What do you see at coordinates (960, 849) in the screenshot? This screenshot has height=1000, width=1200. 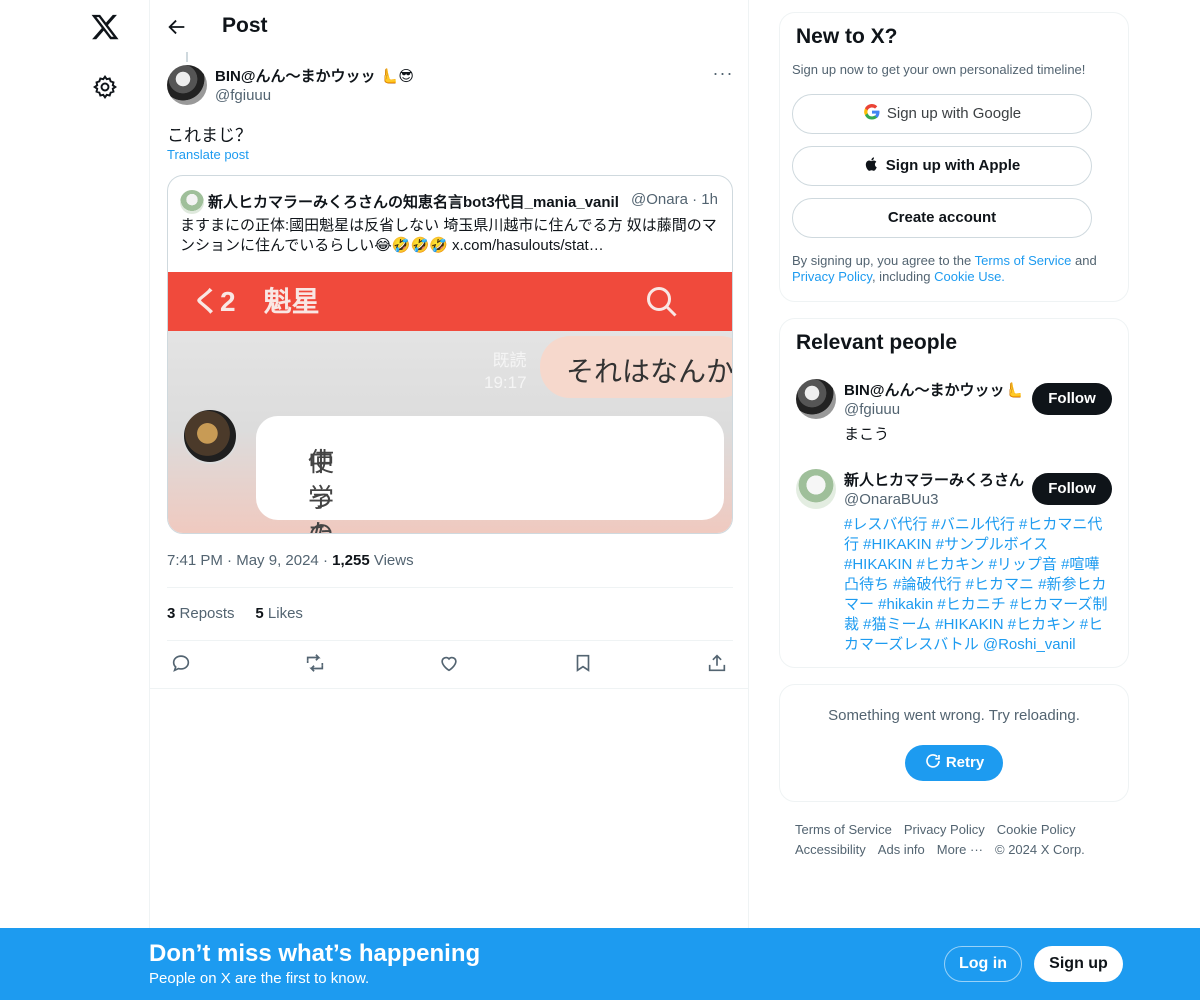 I see `footer-more-link: More ···` at bounding box center [960, 849].